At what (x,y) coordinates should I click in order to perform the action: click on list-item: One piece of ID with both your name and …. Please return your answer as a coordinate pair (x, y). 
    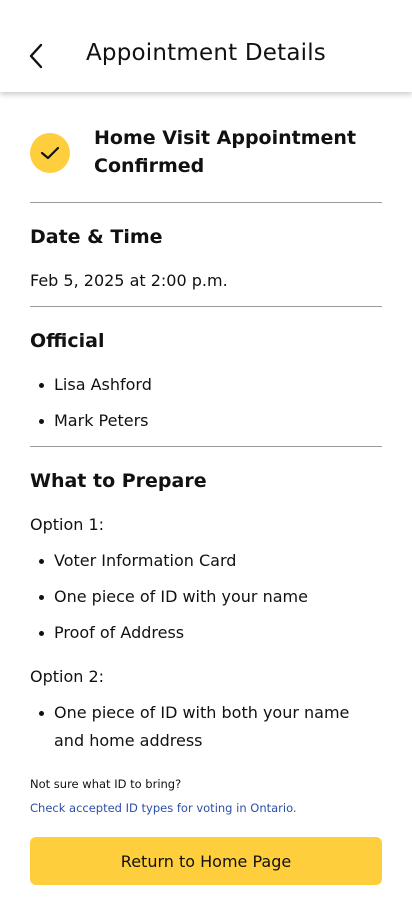
    Looking at the image, I should click on (206, 727).